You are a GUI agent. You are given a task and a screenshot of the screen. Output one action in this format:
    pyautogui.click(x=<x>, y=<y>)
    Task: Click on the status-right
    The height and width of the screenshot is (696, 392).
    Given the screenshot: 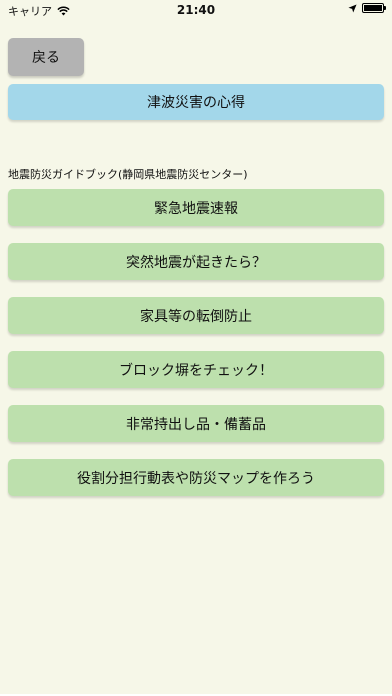 What is the action you would take?
    pyautogui.click(x=367, y=8)
    